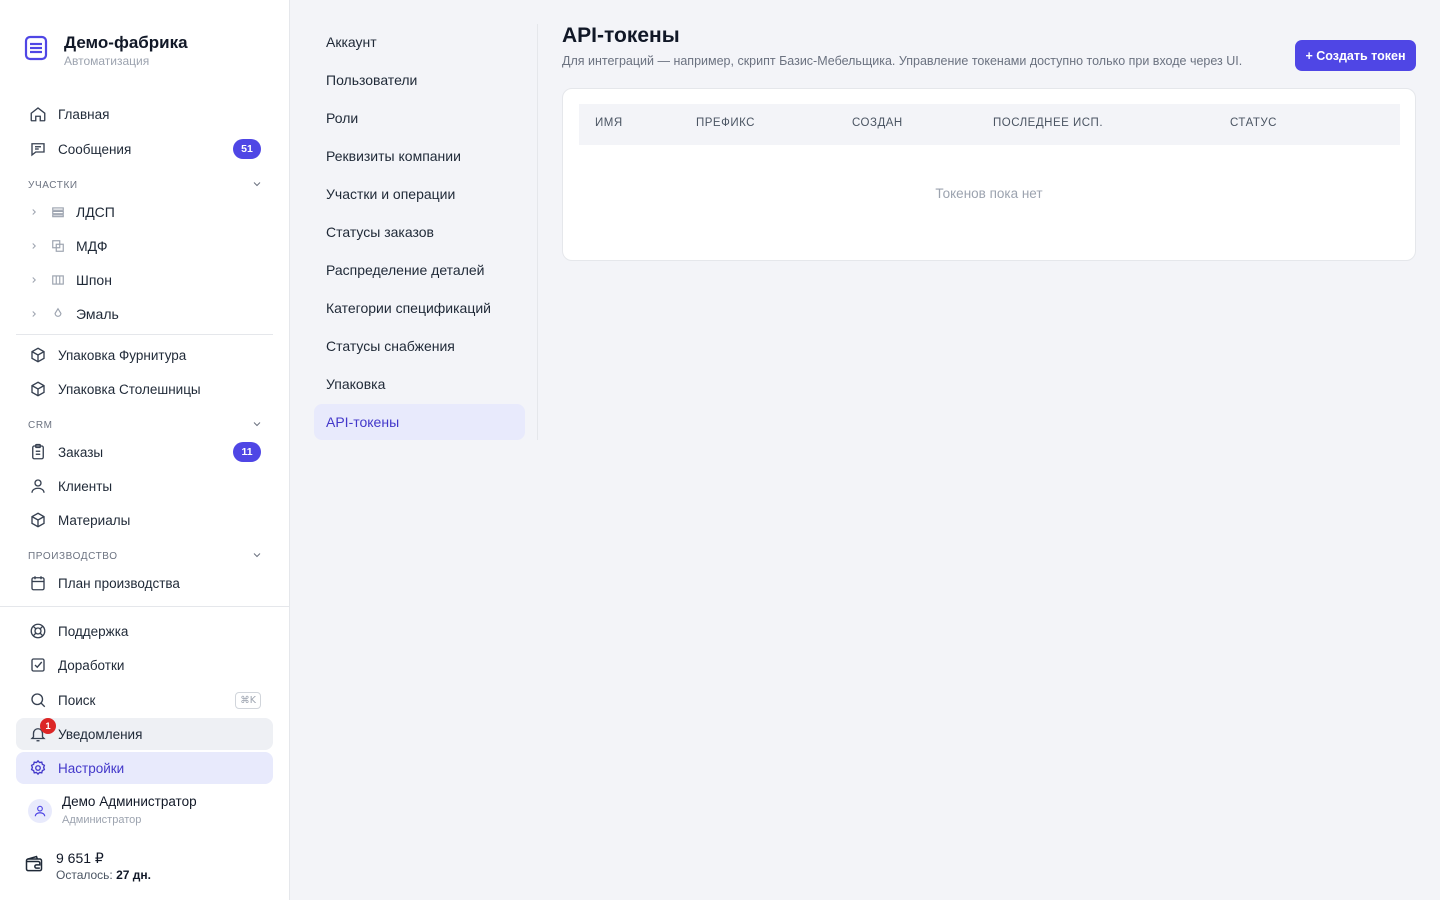 This screenshot has height=900, width=1440. I want to click on section-areas: Участки, so click(145, 185).